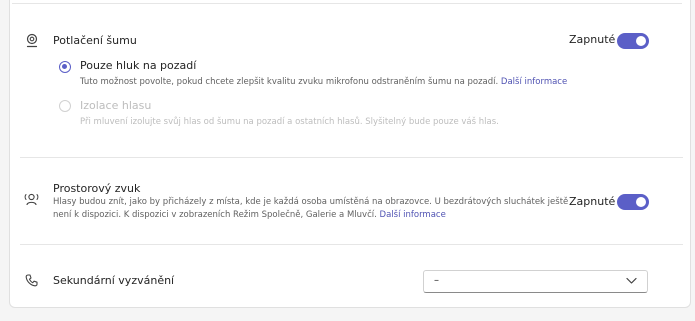  I want to click on spatial-audio-learn-more-link: Další informace, so click(413, 215).